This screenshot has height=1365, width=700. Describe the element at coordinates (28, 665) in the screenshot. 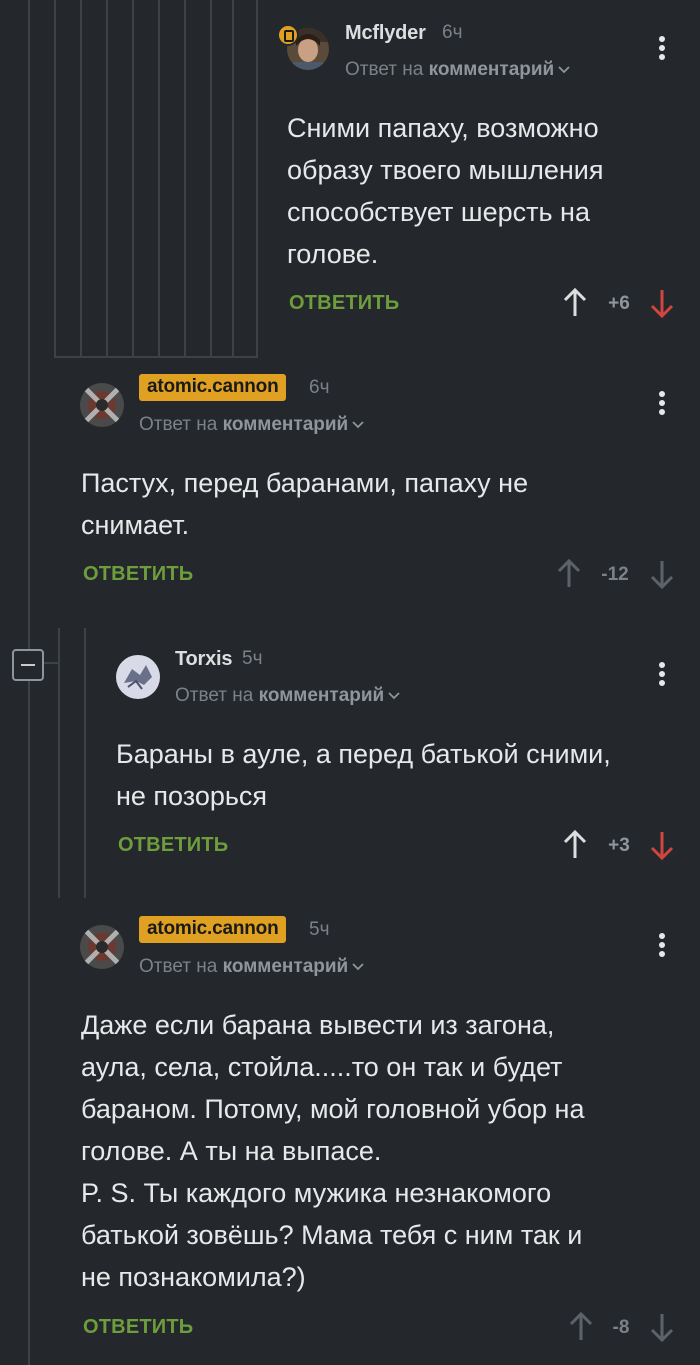

I see `collapse-minus-icon` at that location.